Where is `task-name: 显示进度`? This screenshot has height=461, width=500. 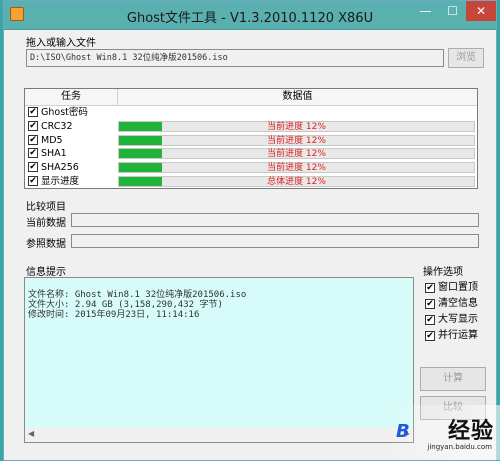
task-name: 显示进度 is located at coordinates (60, 181).